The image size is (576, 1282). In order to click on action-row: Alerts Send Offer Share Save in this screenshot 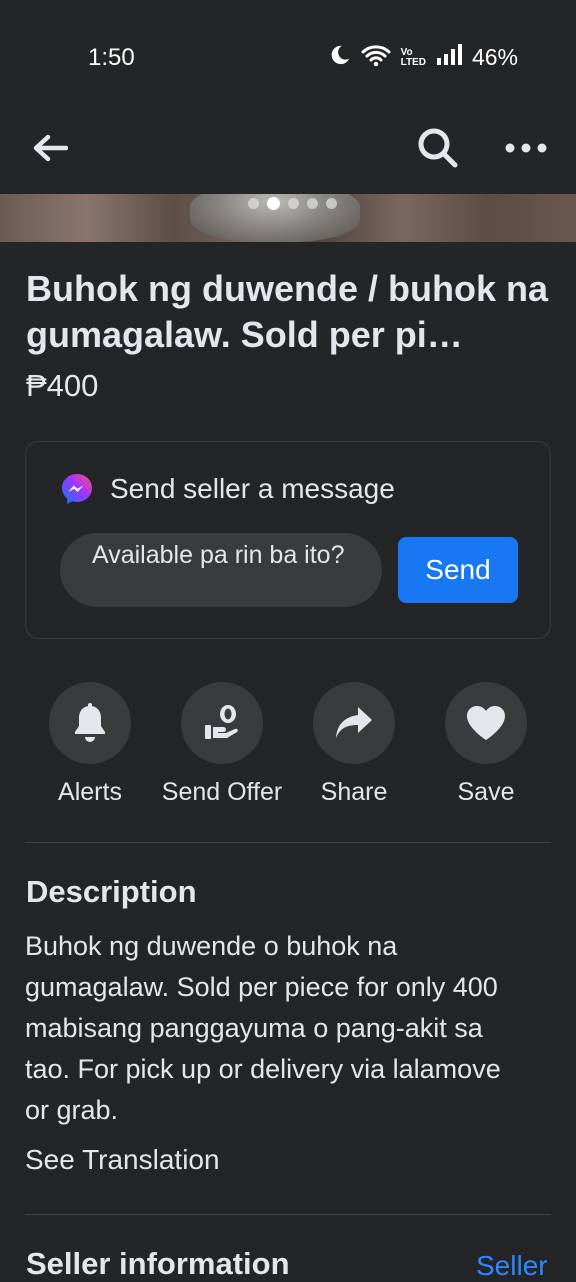, I will do `click(288, 747)`.